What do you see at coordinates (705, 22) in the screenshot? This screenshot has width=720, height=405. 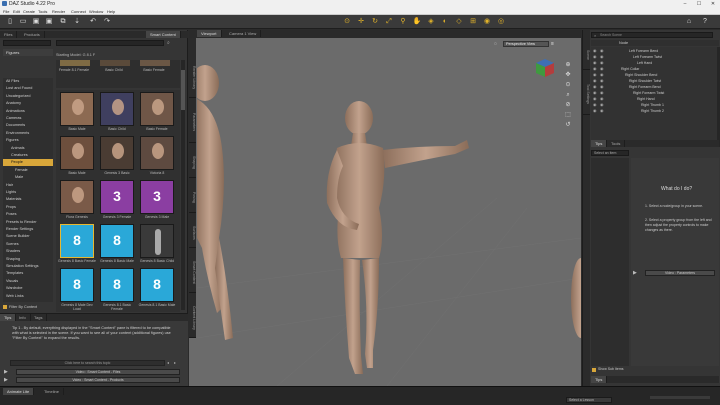 I see `help-icon: ?` at bounding box center [705, 22].